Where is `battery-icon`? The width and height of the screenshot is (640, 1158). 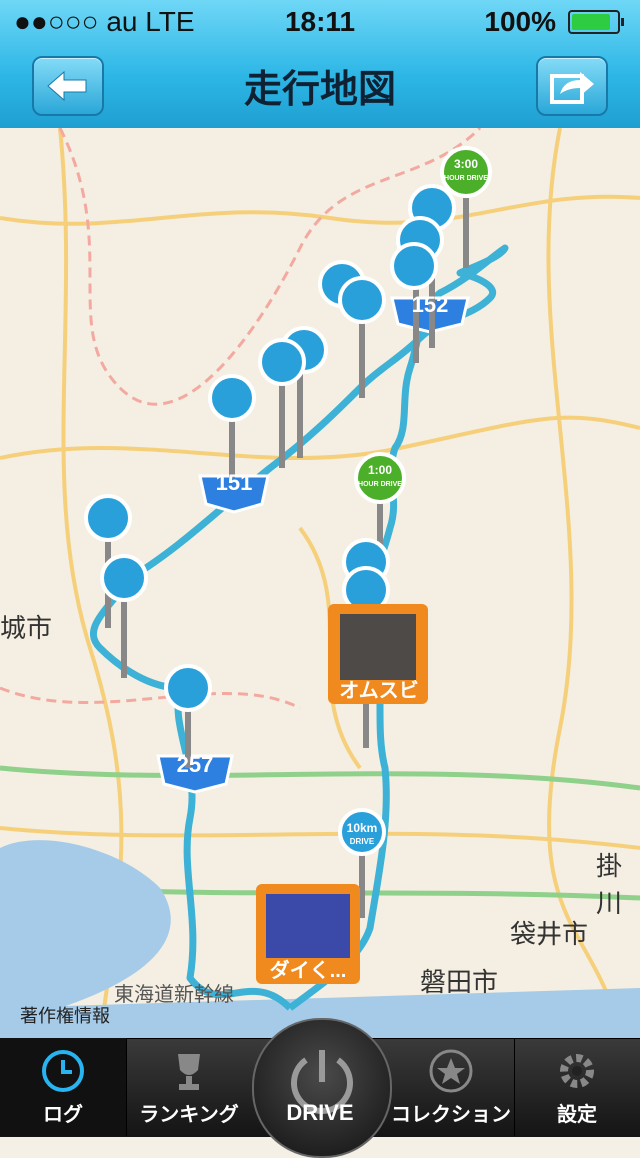 battery-icon is located at coordinates (596, 22).